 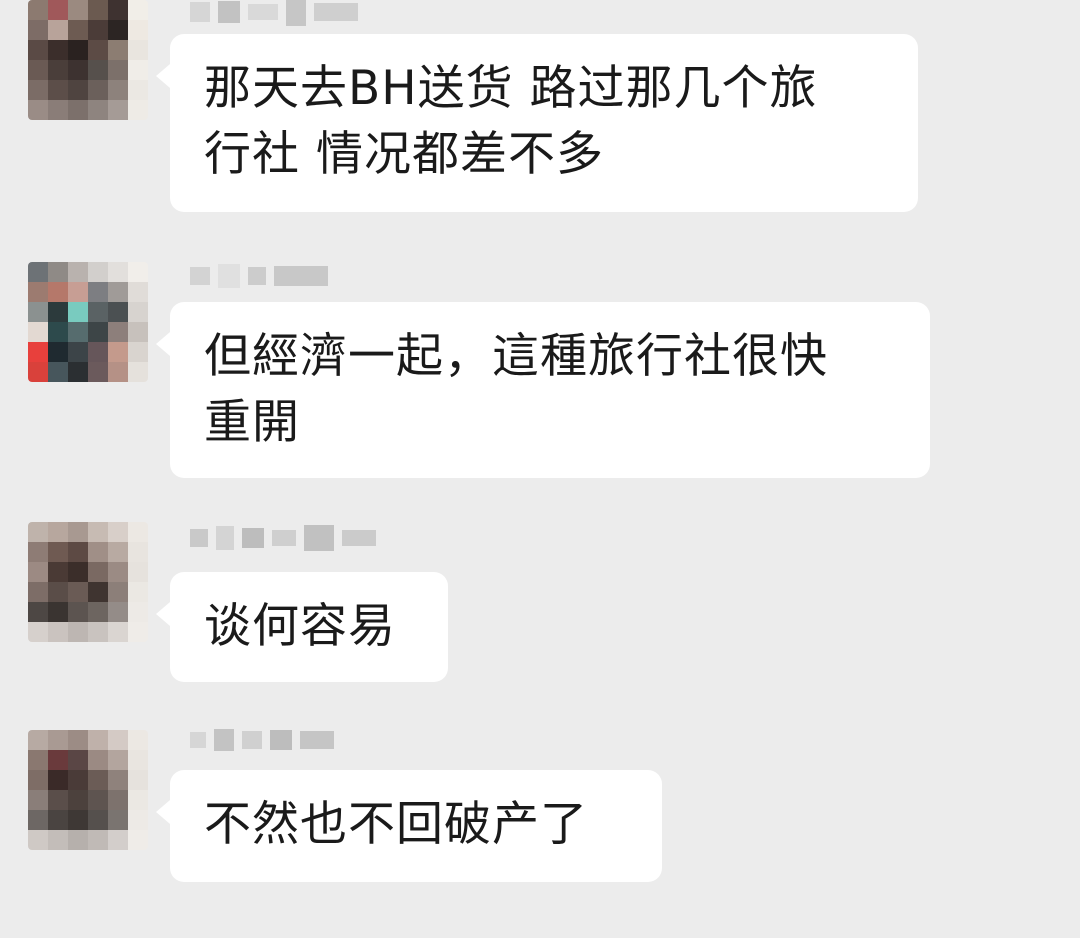 I want to click on message-bubble: 但經濟一起，這種旅行社很快 重開, so click(x=543, y=390).